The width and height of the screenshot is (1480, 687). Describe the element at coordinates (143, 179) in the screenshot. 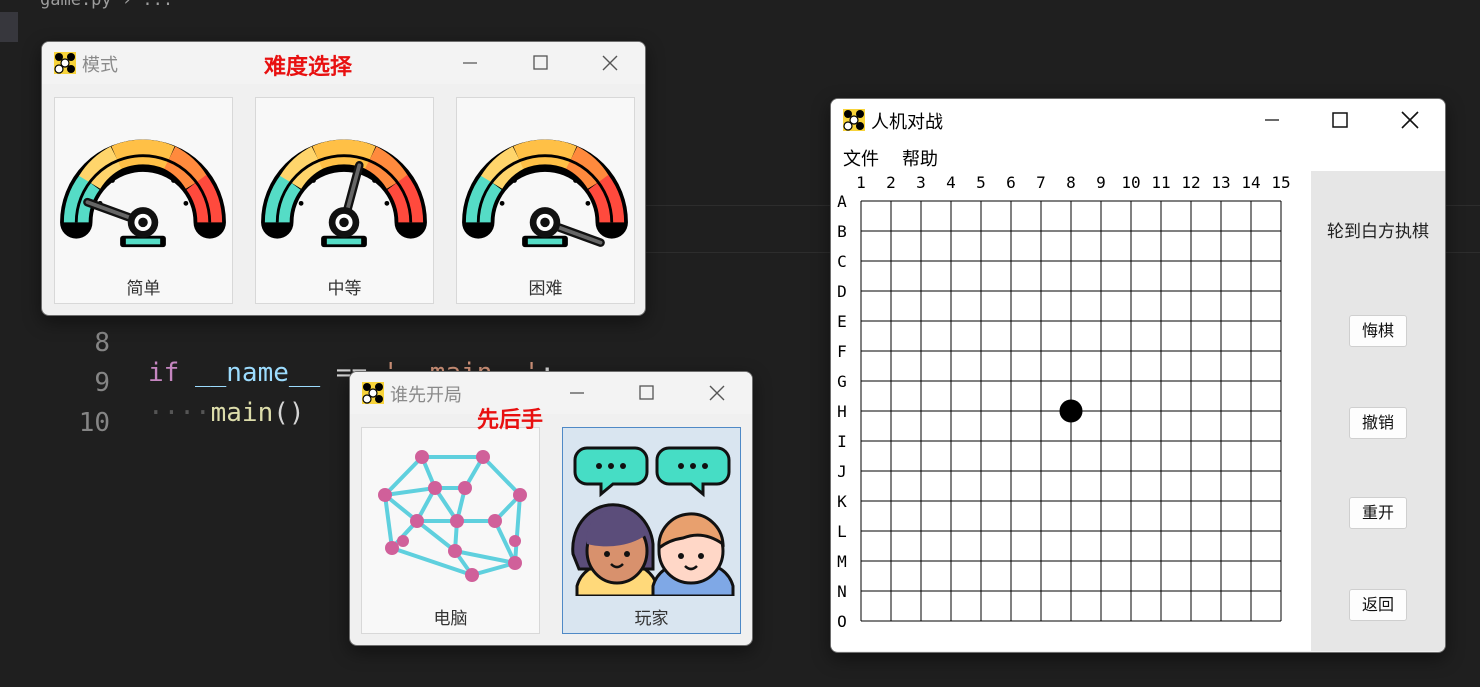

I see `speedometer-low-icon` at that location.